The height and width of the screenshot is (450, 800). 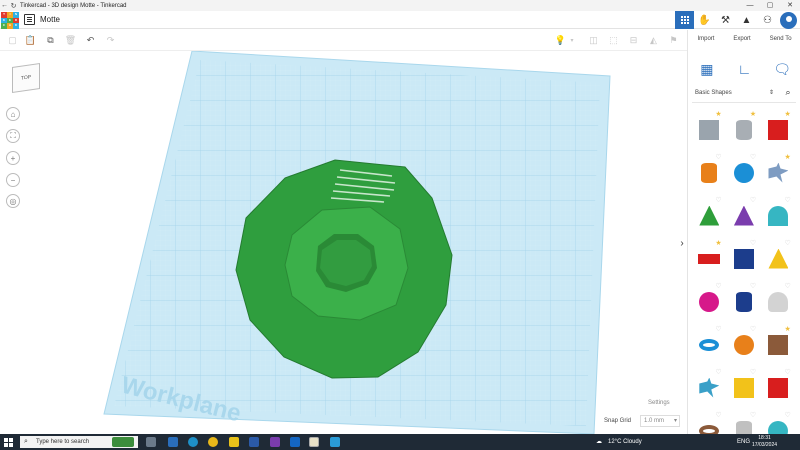 What do you see at coordinates (735, 92) in the screenshot?
I see `shapes-category-select: Basic Shapes ⇕` at bounding box center [735, 92].